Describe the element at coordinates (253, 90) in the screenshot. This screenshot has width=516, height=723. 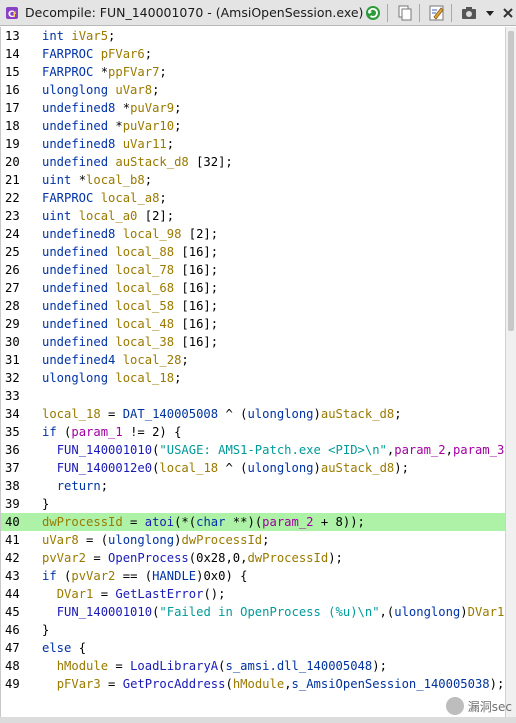
I see `code-line: 16 ulonglong uVar8;` at that location.